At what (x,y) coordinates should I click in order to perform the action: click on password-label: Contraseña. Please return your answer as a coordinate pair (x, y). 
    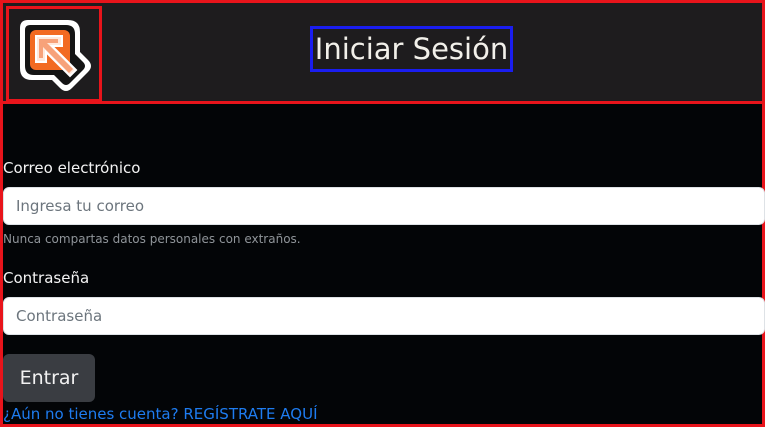
    Looking at the image, I should click on (46, 278).